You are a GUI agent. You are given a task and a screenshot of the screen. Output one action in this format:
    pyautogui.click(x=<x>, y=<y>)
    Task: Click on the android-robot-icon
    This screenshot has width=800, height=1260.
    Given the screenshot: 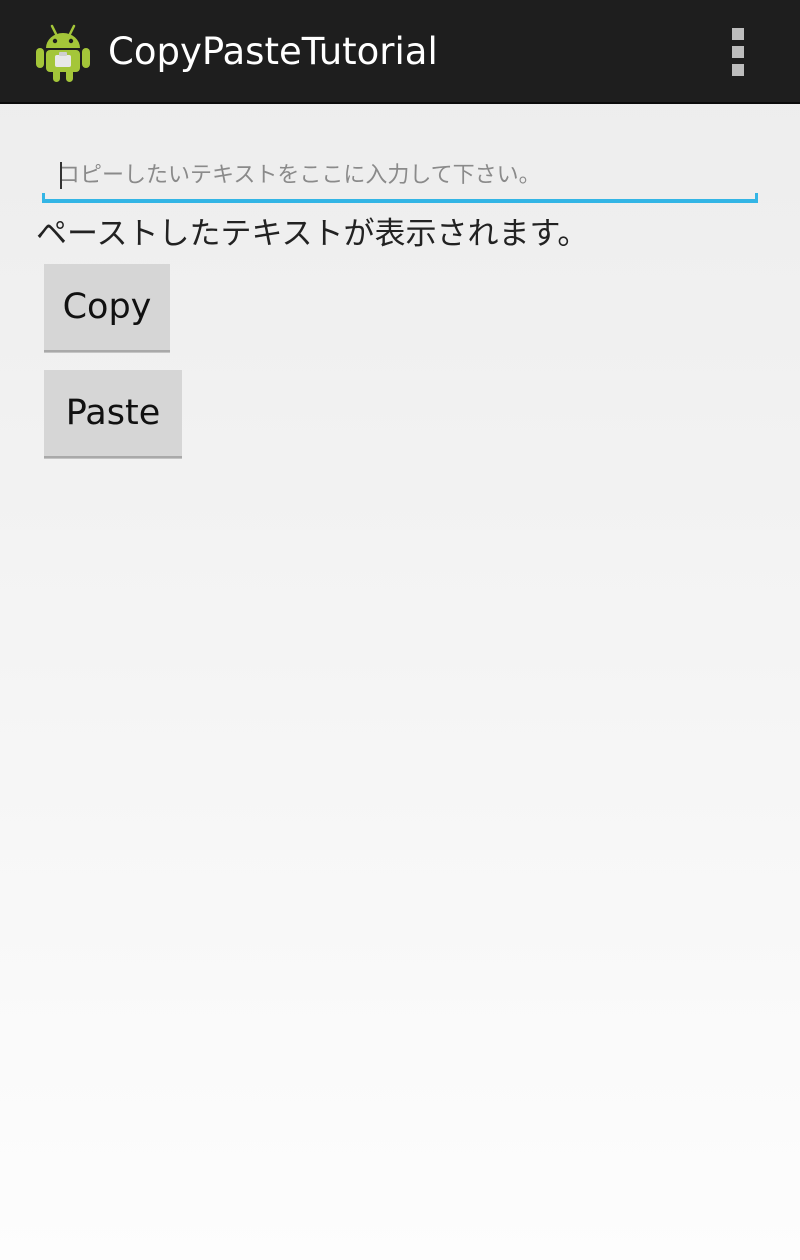 What is the action you would take?
    pyautogui.click(x=63, y=52)
    